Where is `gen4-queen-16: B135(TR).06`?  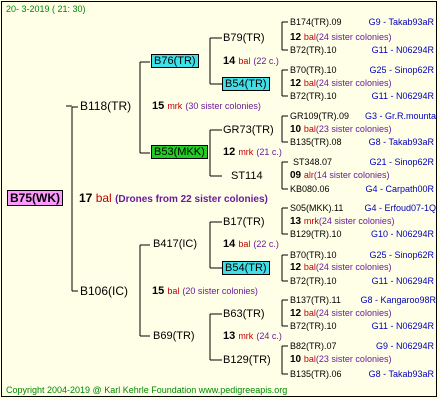
gen4-queen-16: B135(TR).06 is located at coordinates (316, 374).